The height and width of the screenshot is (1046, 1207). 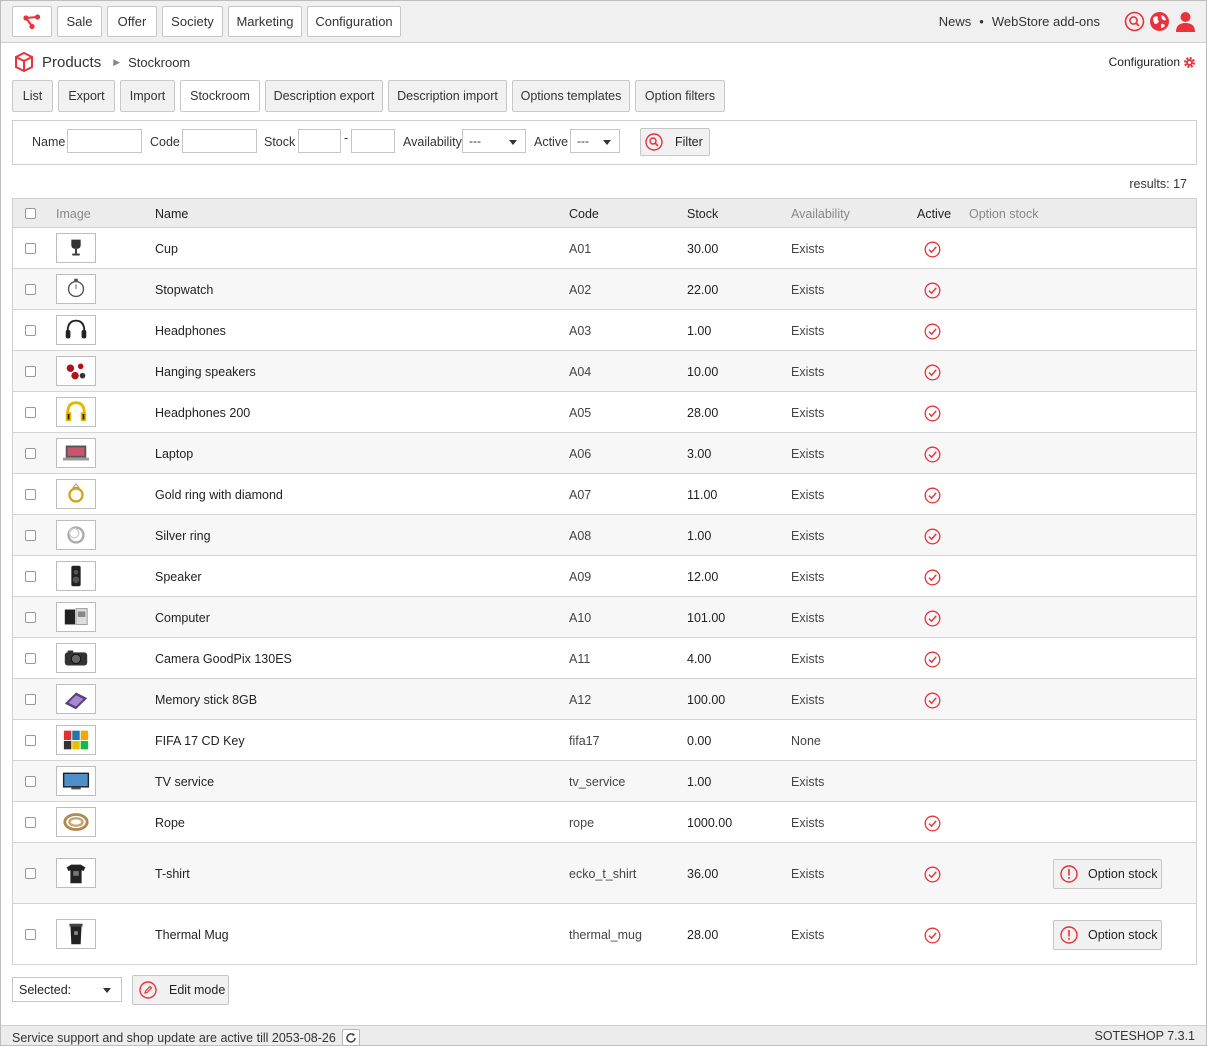 I want to click on product-name: Stopwatch, so click(x=184, y=290).